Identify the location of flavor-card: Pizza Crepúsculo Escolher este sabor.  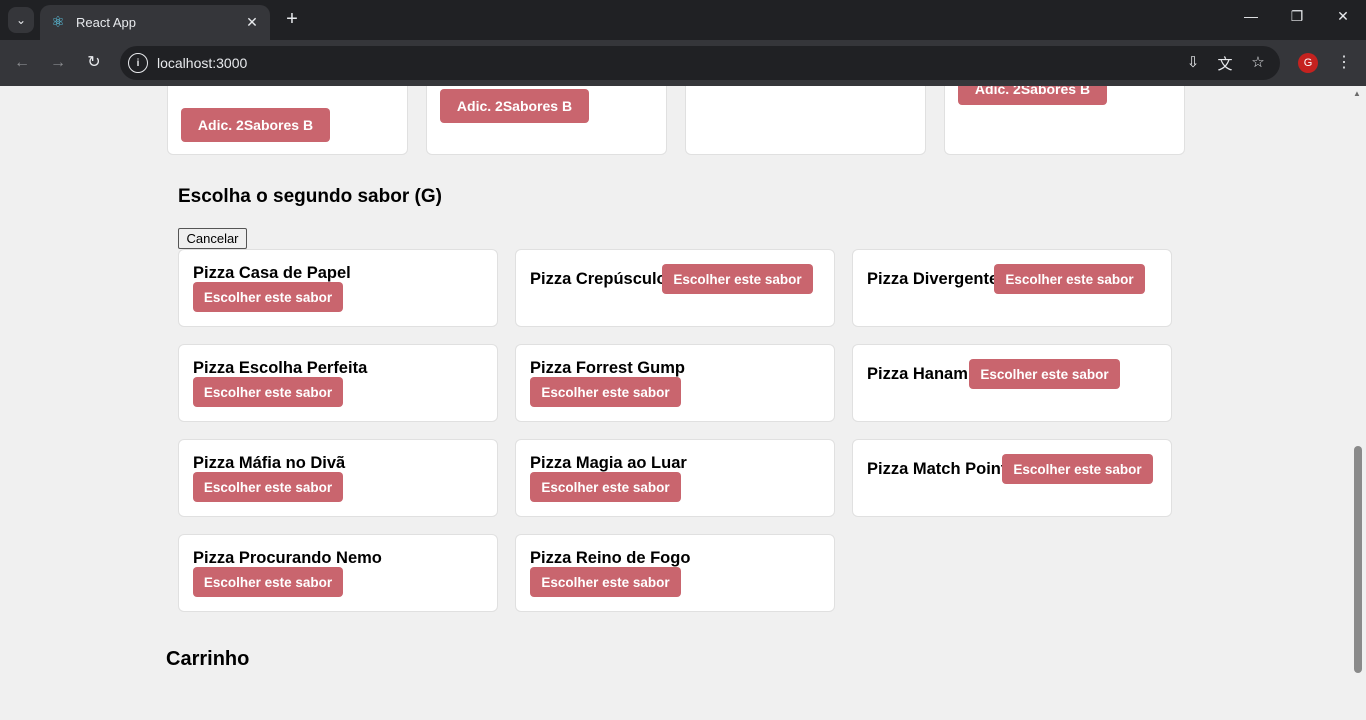
(675, 288).